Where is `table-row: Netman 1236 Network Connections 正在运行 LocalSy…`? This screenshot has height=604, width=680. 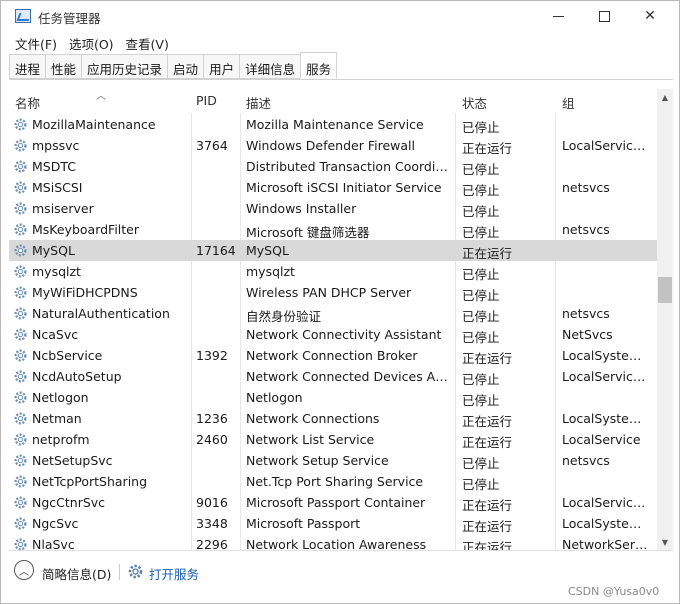 table-row: Netman 1236 Network Connections 正在运行 LocalSy… is located at coordinates (333, 418).